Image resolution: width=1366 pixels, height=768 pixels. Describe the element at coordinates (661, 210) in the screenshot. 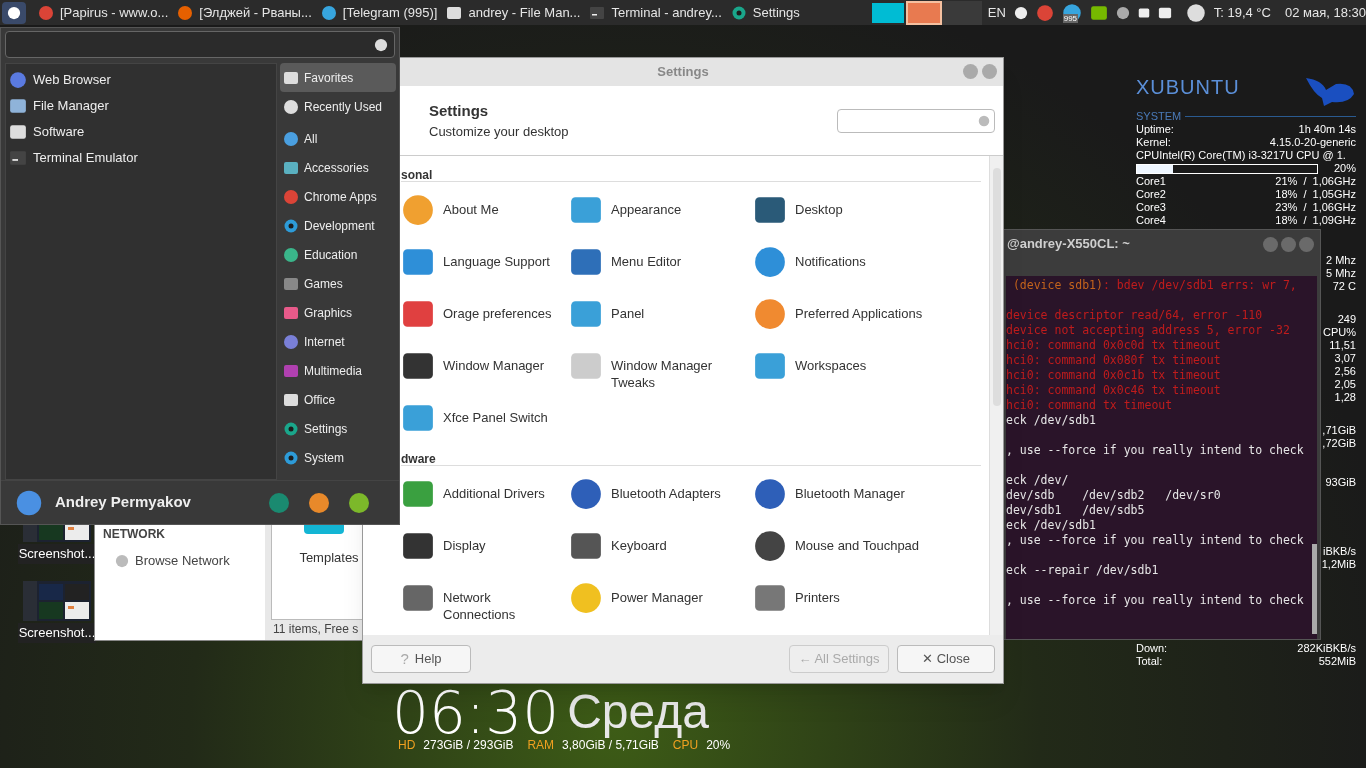

I see `applet-item: Appearance` at that location.